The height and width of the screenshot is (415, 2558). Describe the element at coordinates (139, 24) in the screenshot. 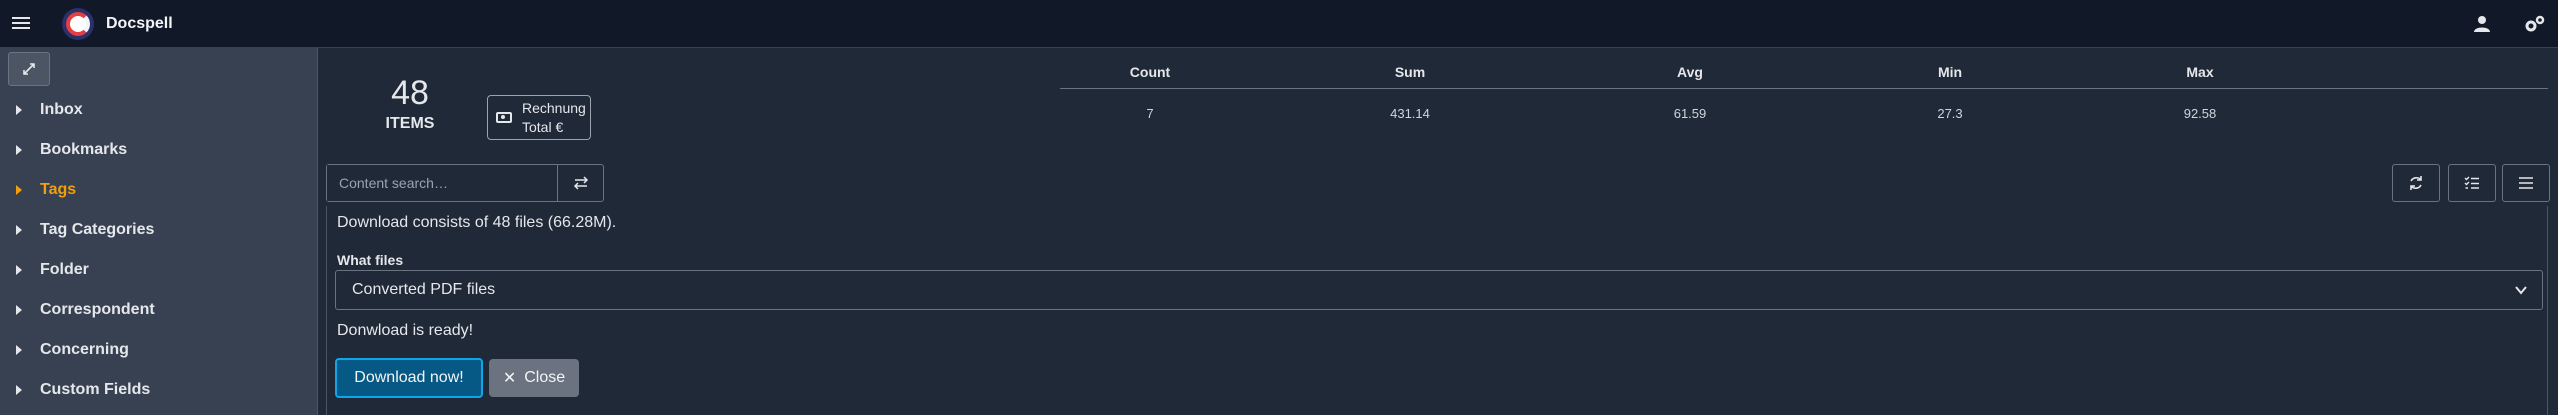

I see `app-title: Docspell` at that location.